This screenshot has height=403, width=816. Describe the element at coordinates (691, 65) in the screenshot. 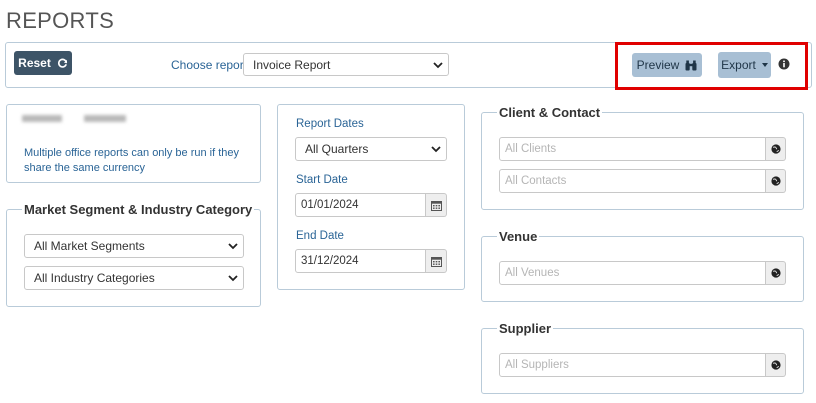

I see `binoculars-icon` at that location.